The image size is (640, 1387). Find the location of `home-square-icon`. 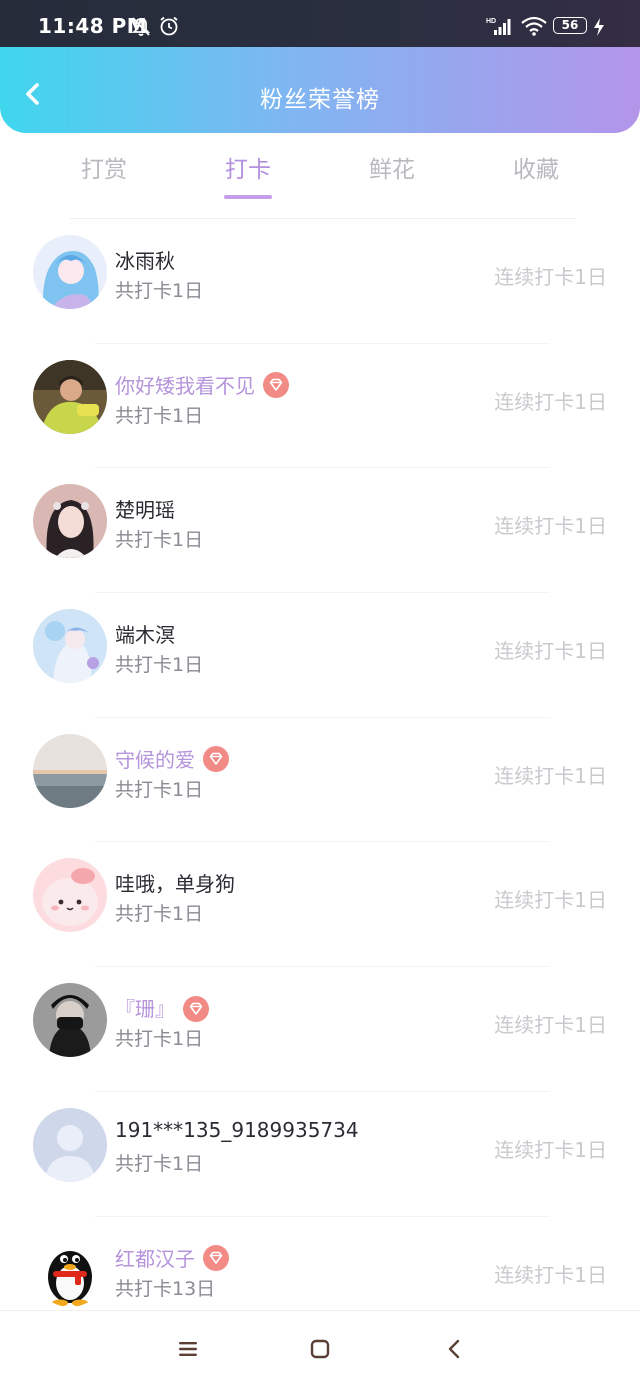

home-square-icon is located at coordinates (320, 1349).